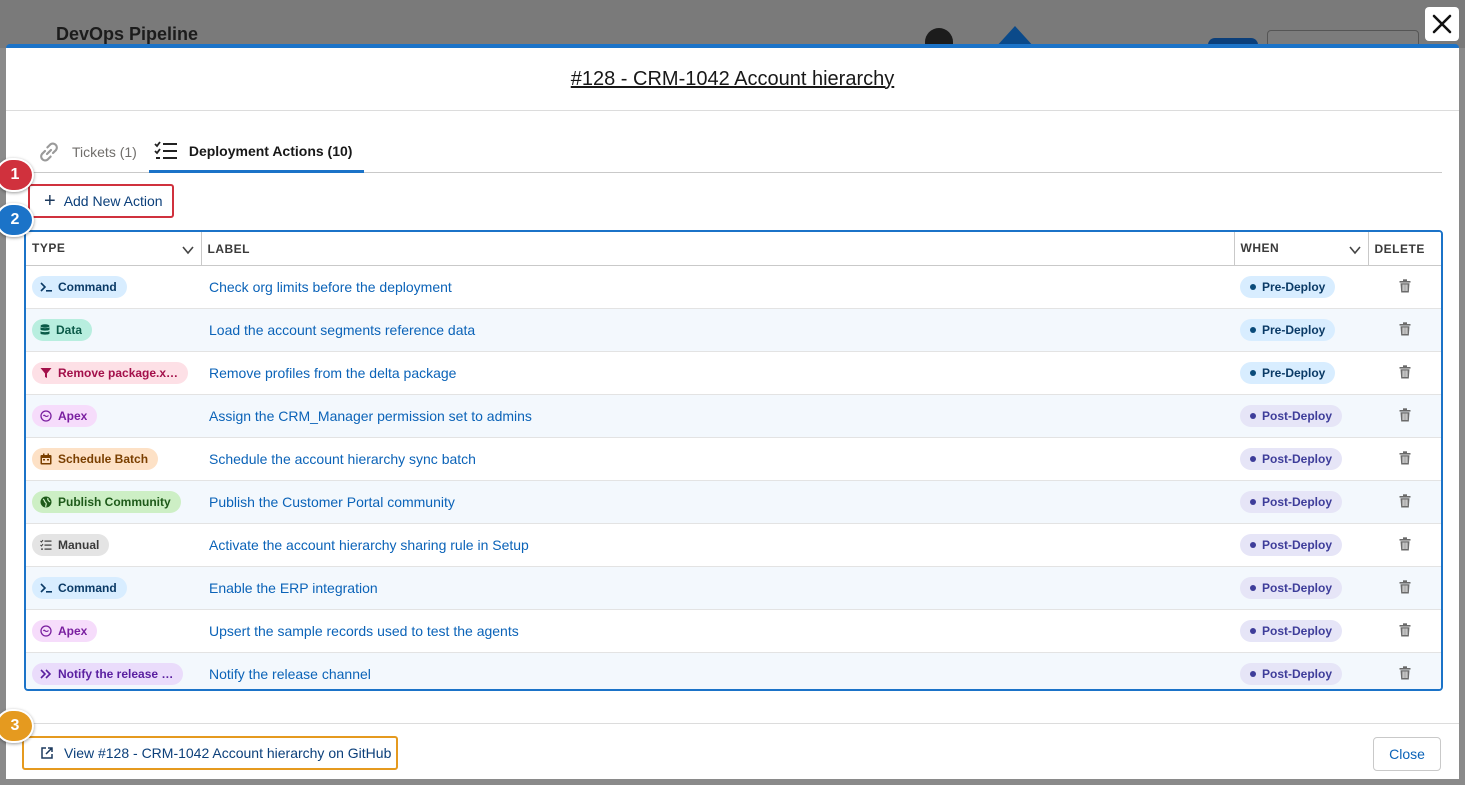 The width and height of the screenshot is (1465, 785). Describe the element at coordinates (330, 287) in the screenshot. I see `action-label-link: Check org limits before the deployment` at that location.